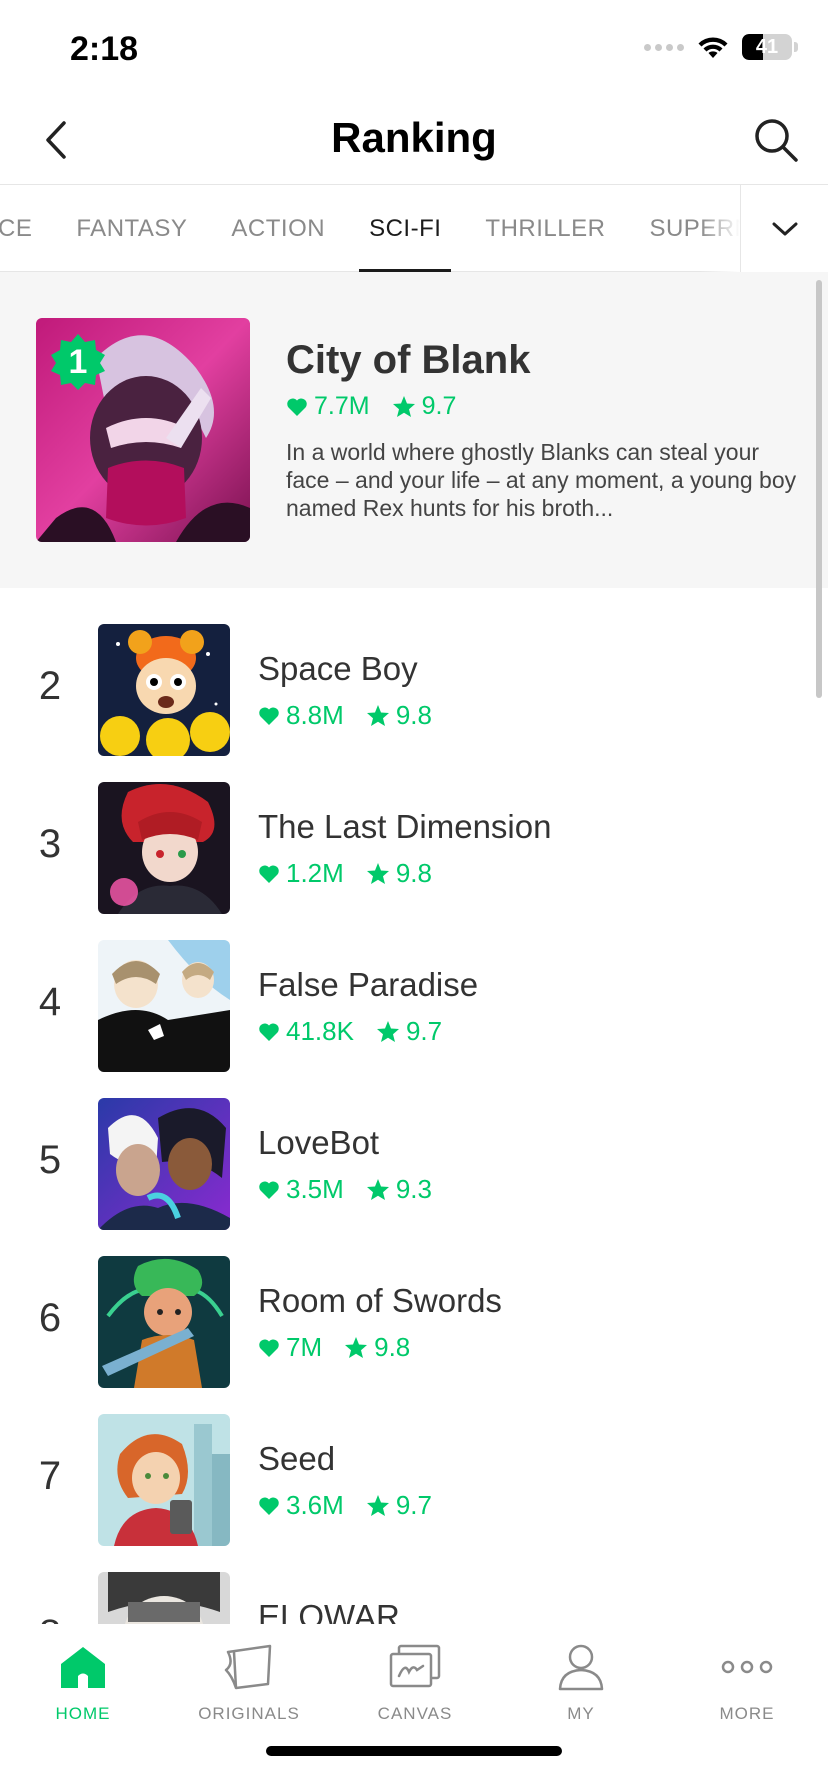 Image resolution: width=828 pixels, height=1792 pixels. Describe the element at coordinates (414, 1322) in the screenshot. I see `ranking-row: 6 Room of Swords 7M 9.8` at that location.